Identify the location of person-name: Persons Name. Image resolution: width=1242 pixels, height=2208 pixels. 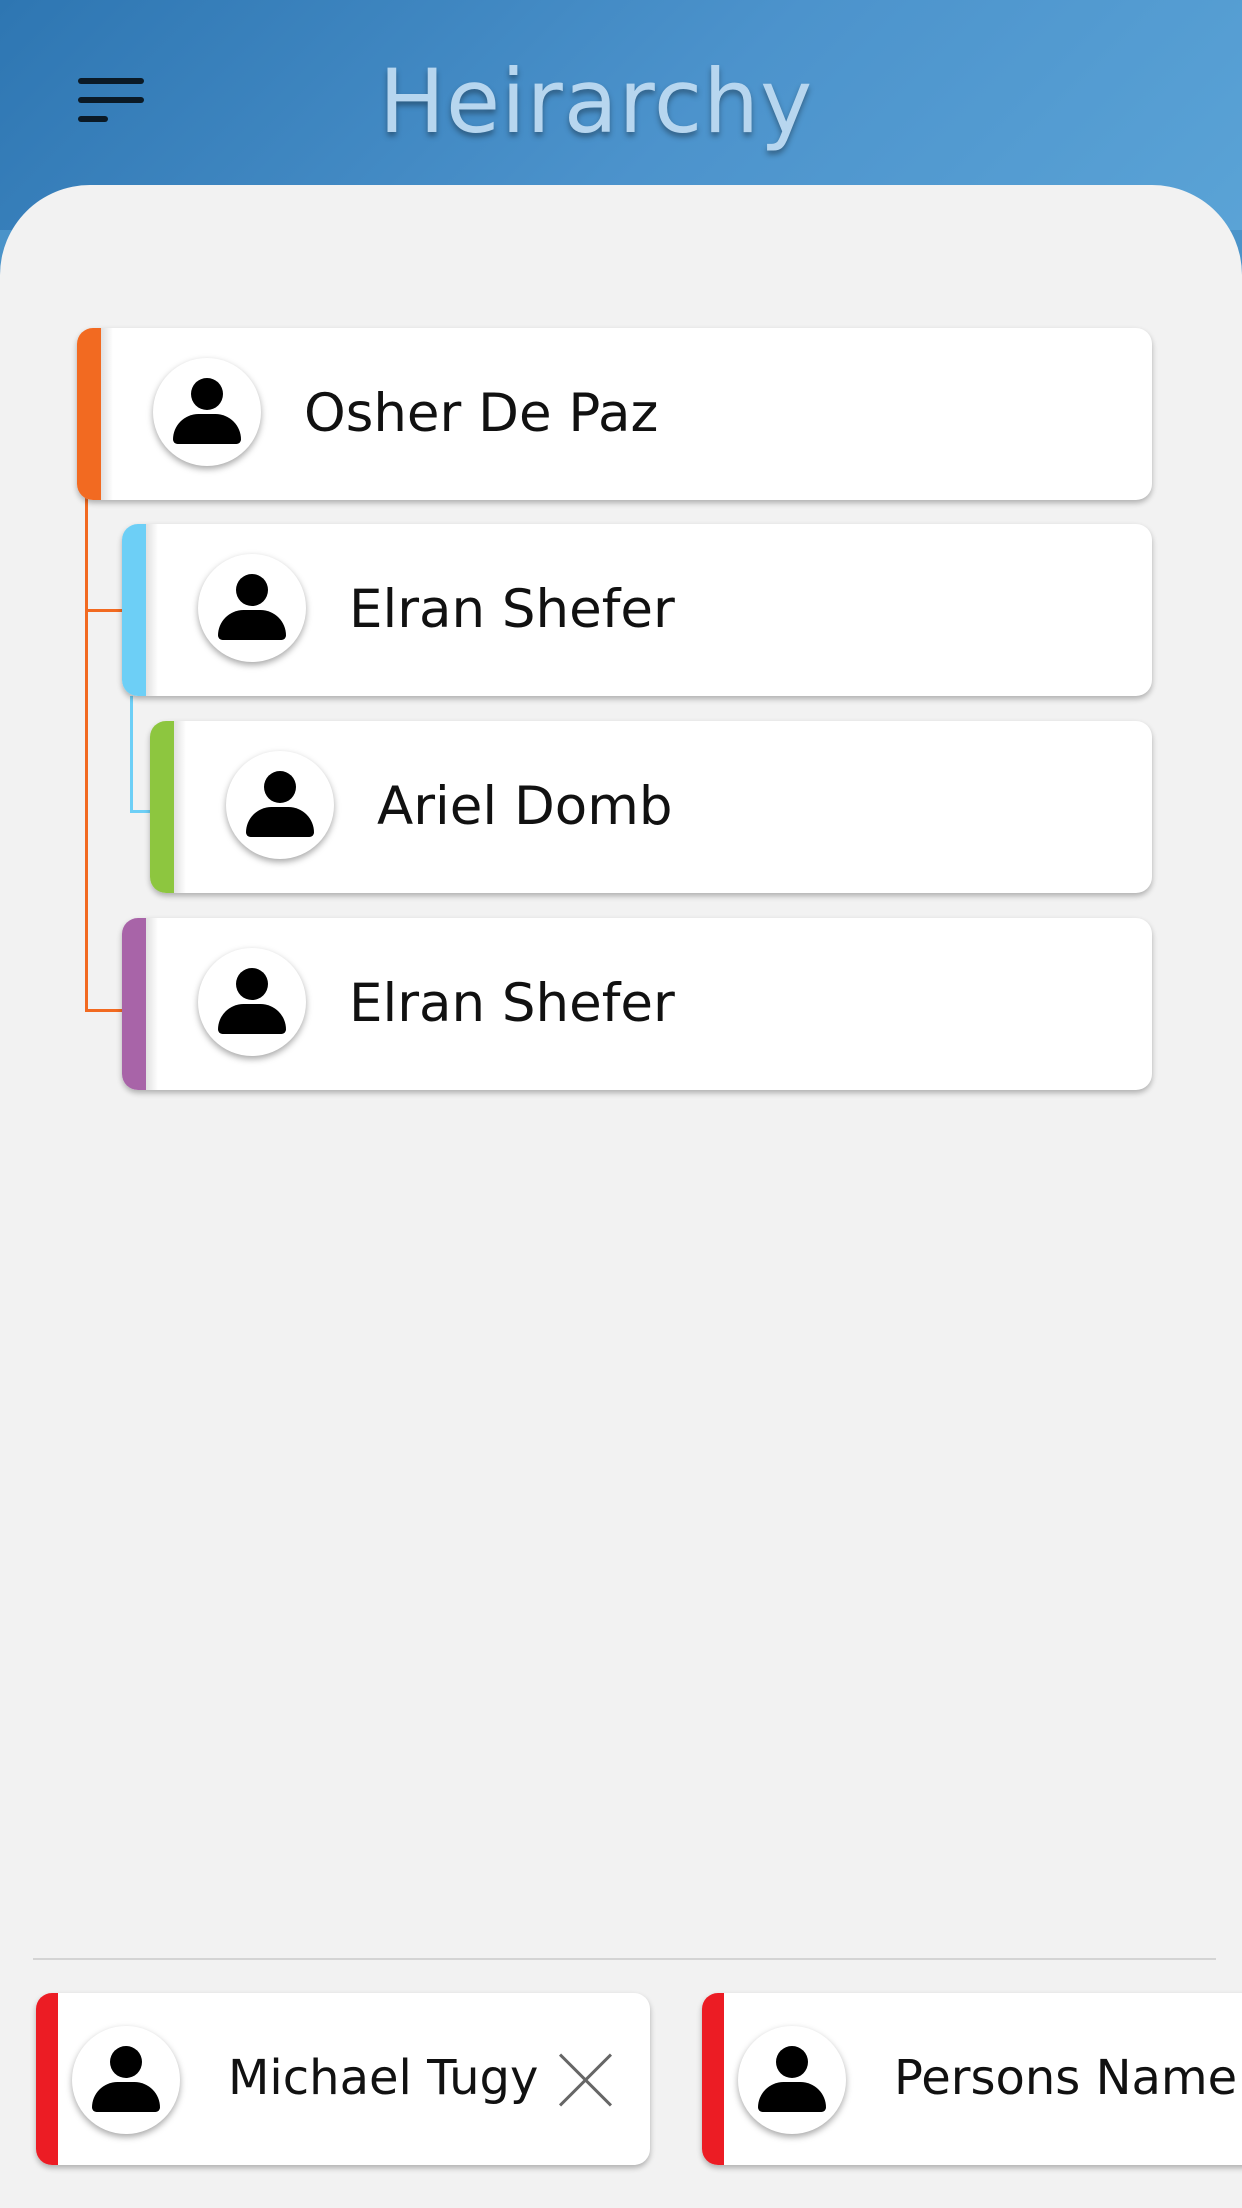
(1066, 2078).